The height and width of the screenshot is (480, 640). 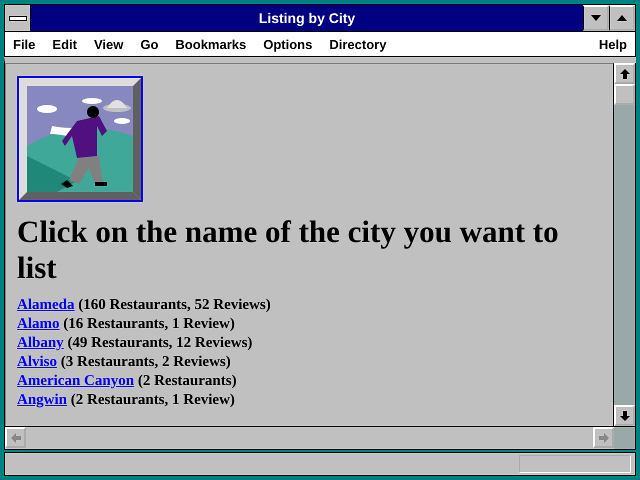 I want to click on menu-item: Edit, so click(x=64, y=44).